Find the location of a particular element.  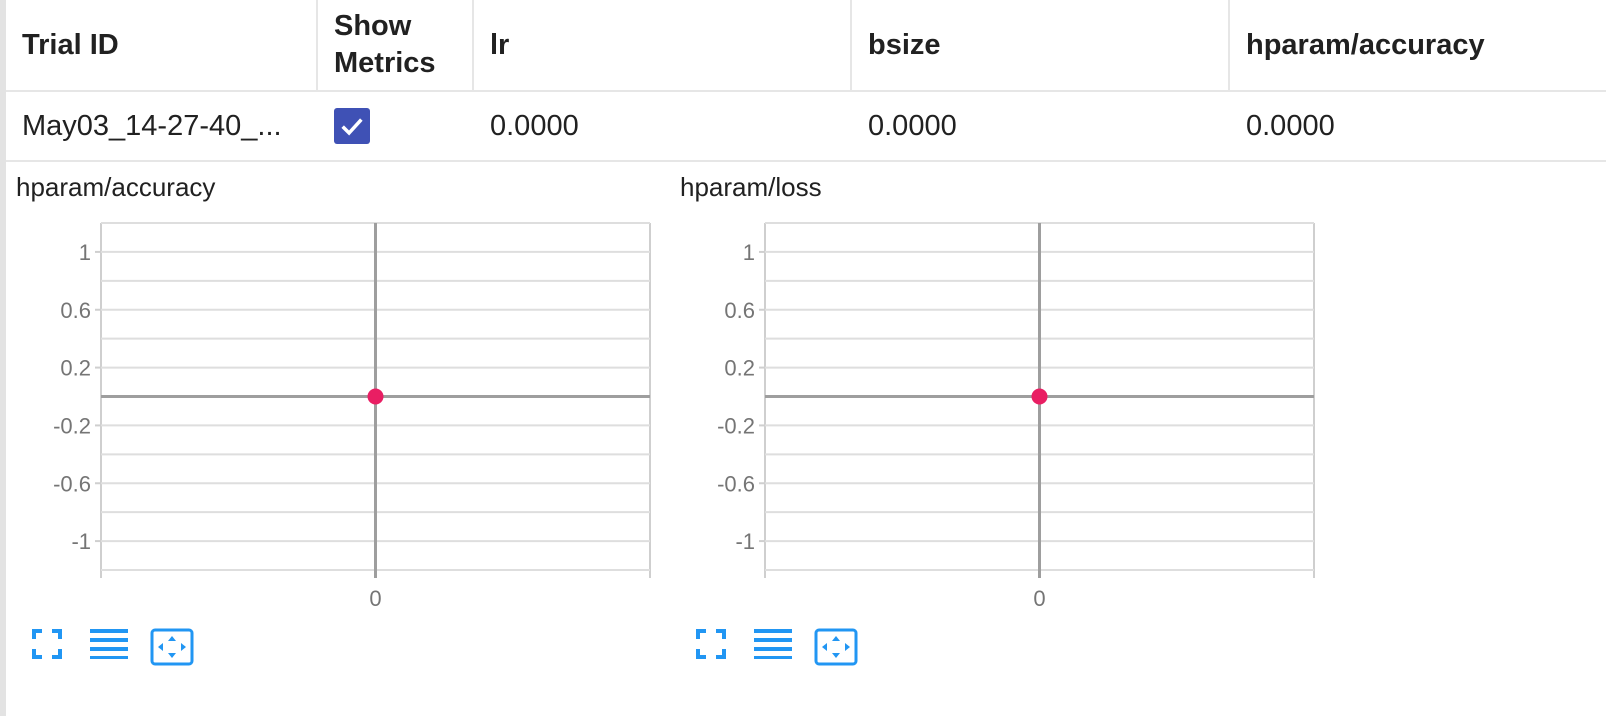

check-icon is located at coordinates (352, 127).